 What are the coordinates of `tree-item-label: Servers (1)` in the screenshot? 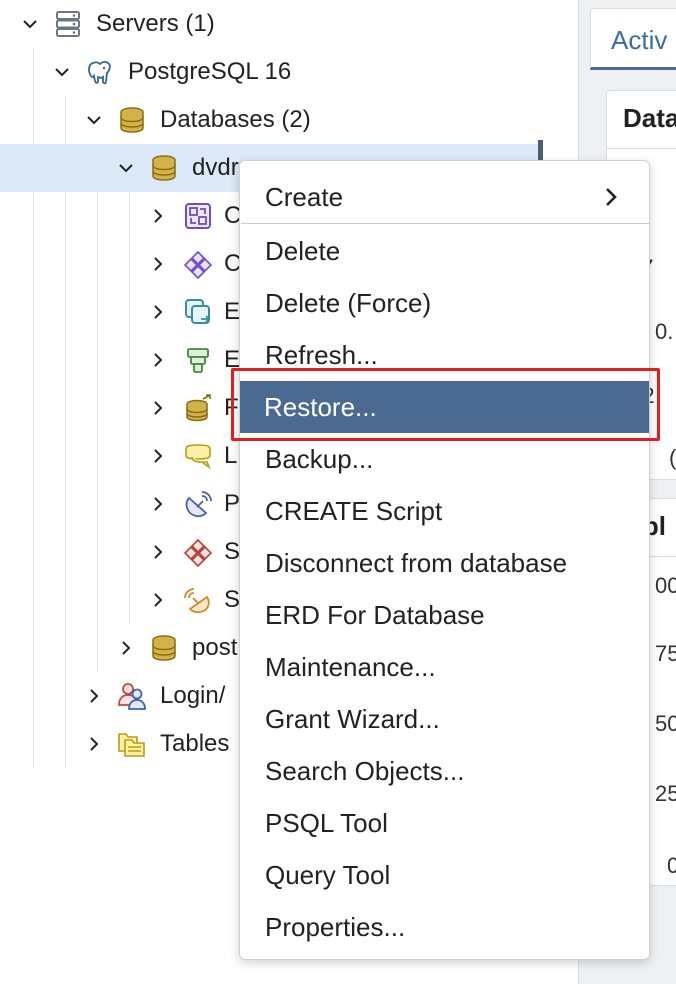 It's located at (155, 23).